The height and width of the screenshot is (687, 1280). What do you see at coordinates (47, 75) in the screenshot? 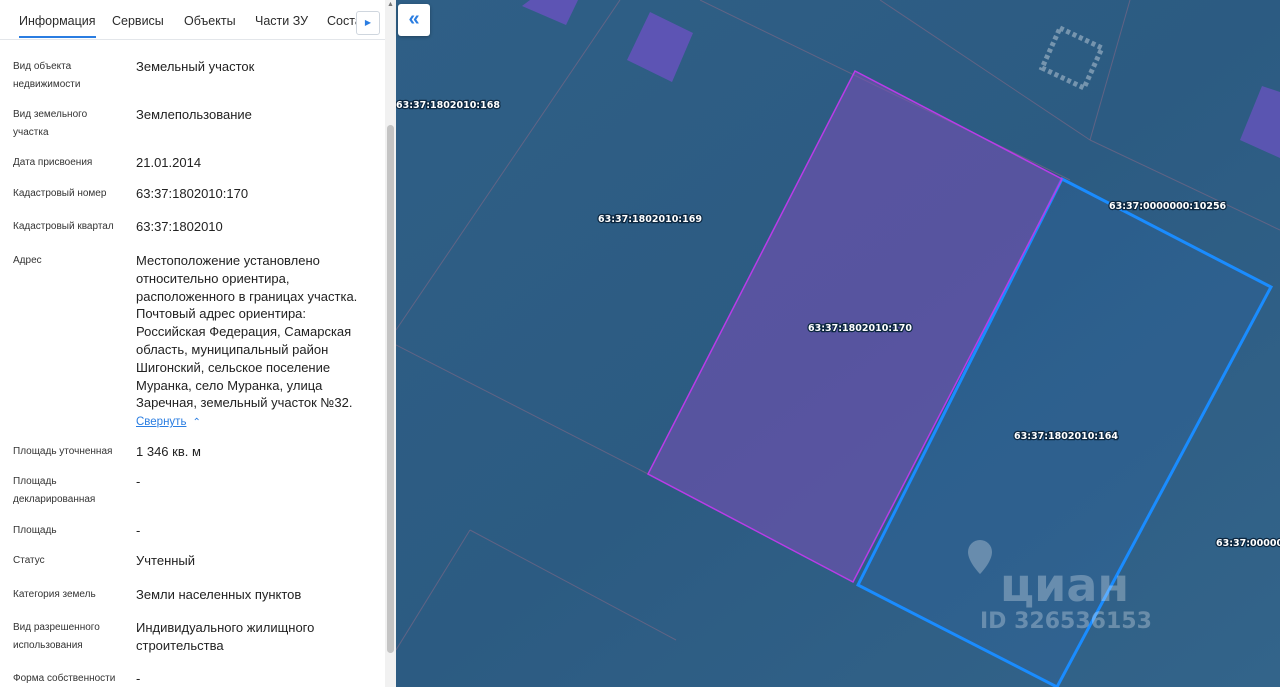
I see `label-object-type: Вид объекта недвижимости` at bounding box center [47, 75].